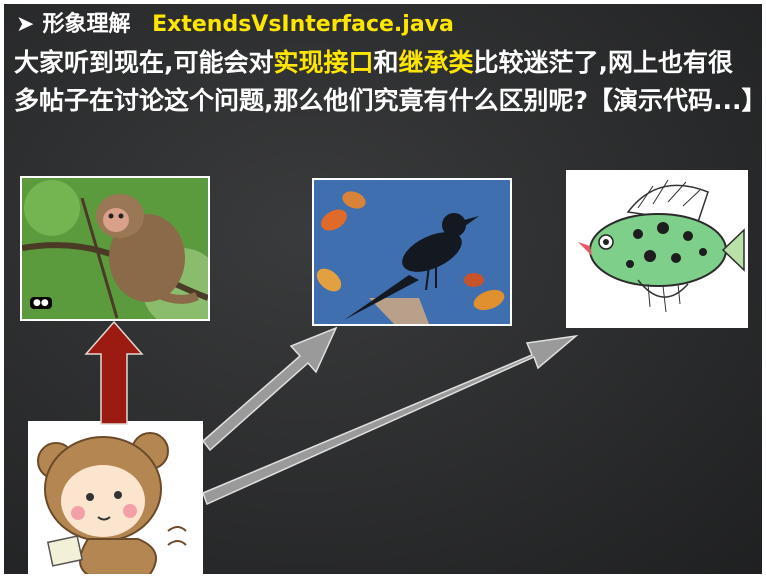 The width and height of the screenshot is (766, 578). I want to click on interface-arrow-fish, so click(390, 420).